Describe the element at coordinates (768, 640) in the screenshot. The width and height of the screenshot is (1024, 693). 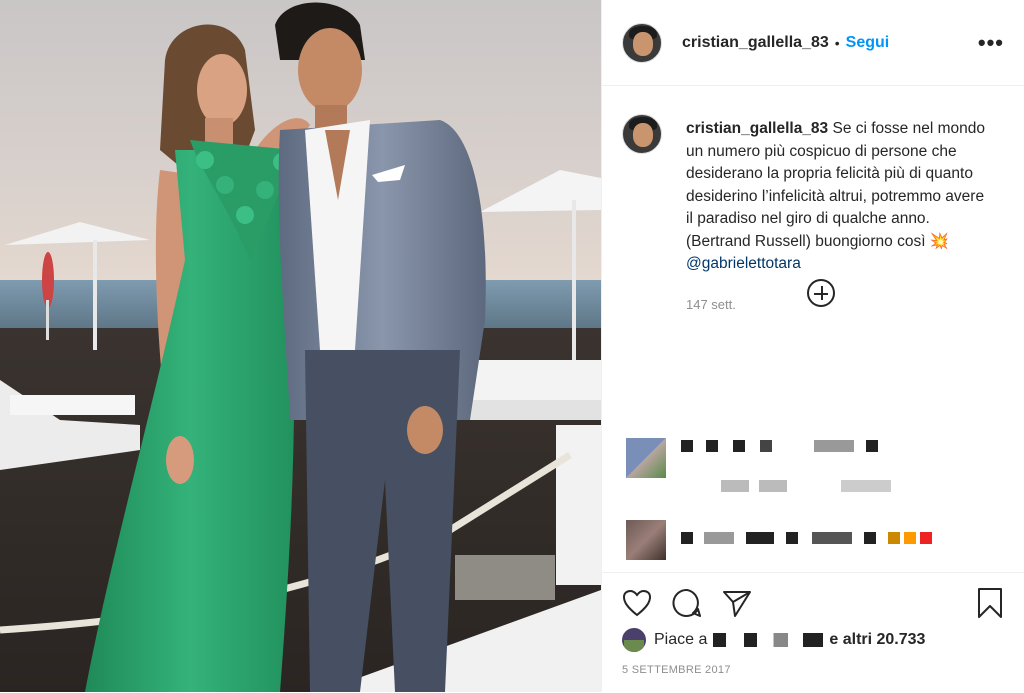
I see `liker-redacted` at that location.